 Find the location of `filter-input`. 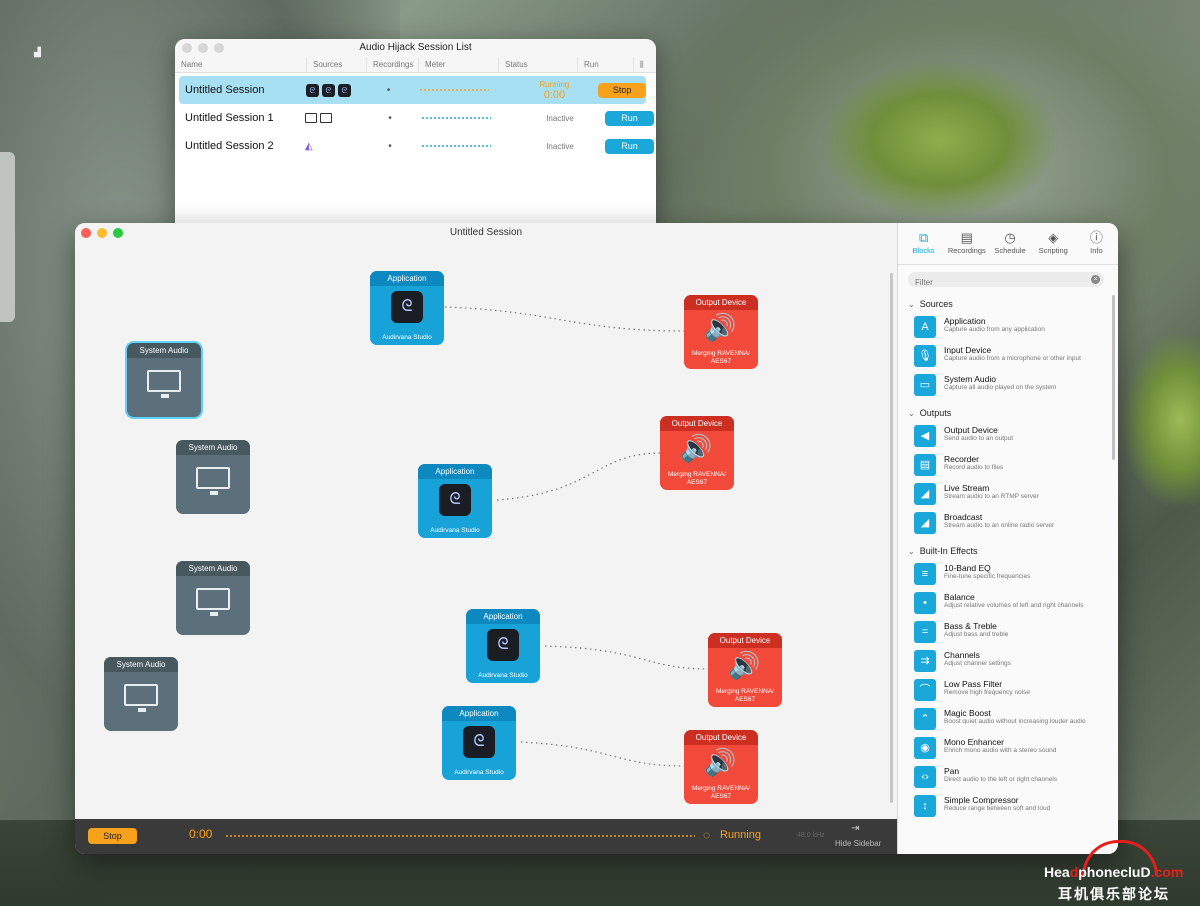

filter-input is located at coordinates (1006, 282).